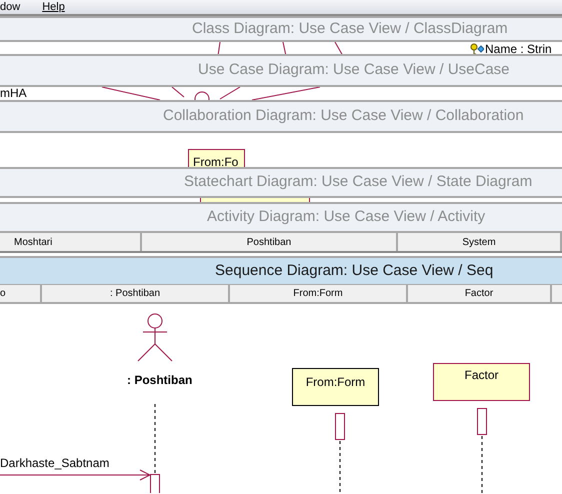 The height and width of the screenshot is (494, 562). Describe the element at coordinates (480, 293) in the screenshot. I see `column-header: Factor` at that location.